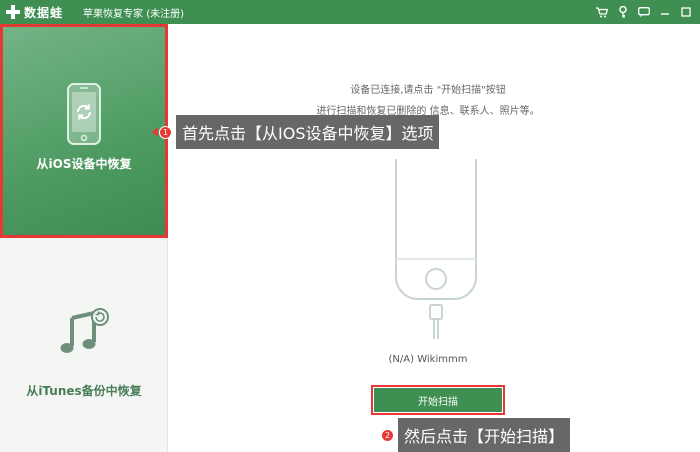 This screenshot has width=700, height=452. Describe the element at coordinates (438, 400) in the screenshot. I see `start-scan-button: 开始扫描` at that location.